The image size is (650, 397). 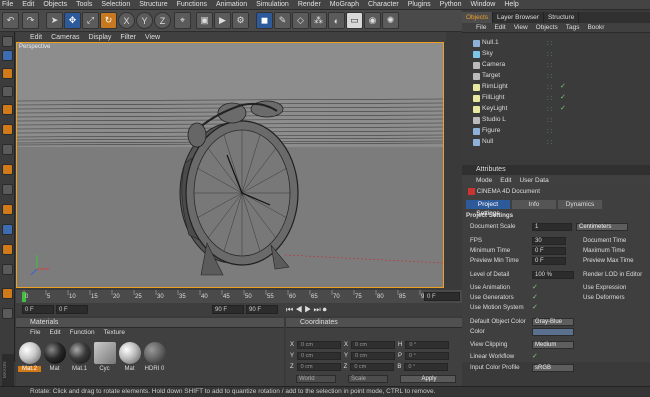 I want to click on tab-dynamics: Dynamics, so click(x=580, y=204).